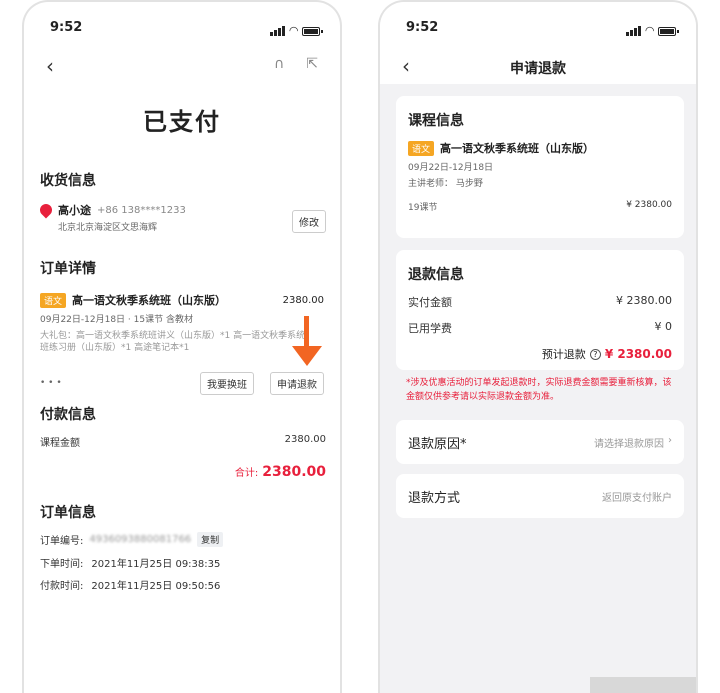 The width and height of the screenshot is (720, 693). What do you see at coordinates (563, 354) in the screenshot?
I see `estimated-refund-label: 预计退款` at bounding box center [563, 354].